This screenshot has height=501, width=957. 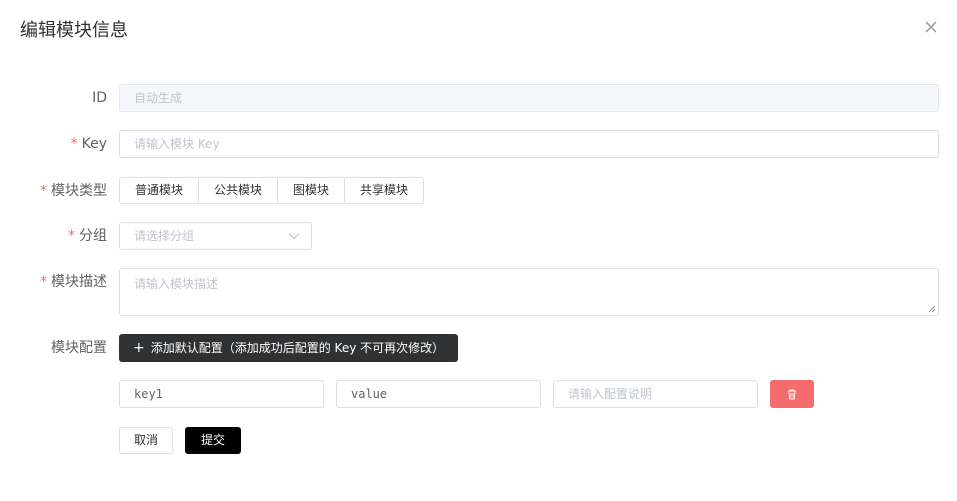 What do you see at coordinates (99, 98) in the screenshot?
I see `id-label: ID` at bounding box center [99, 98].